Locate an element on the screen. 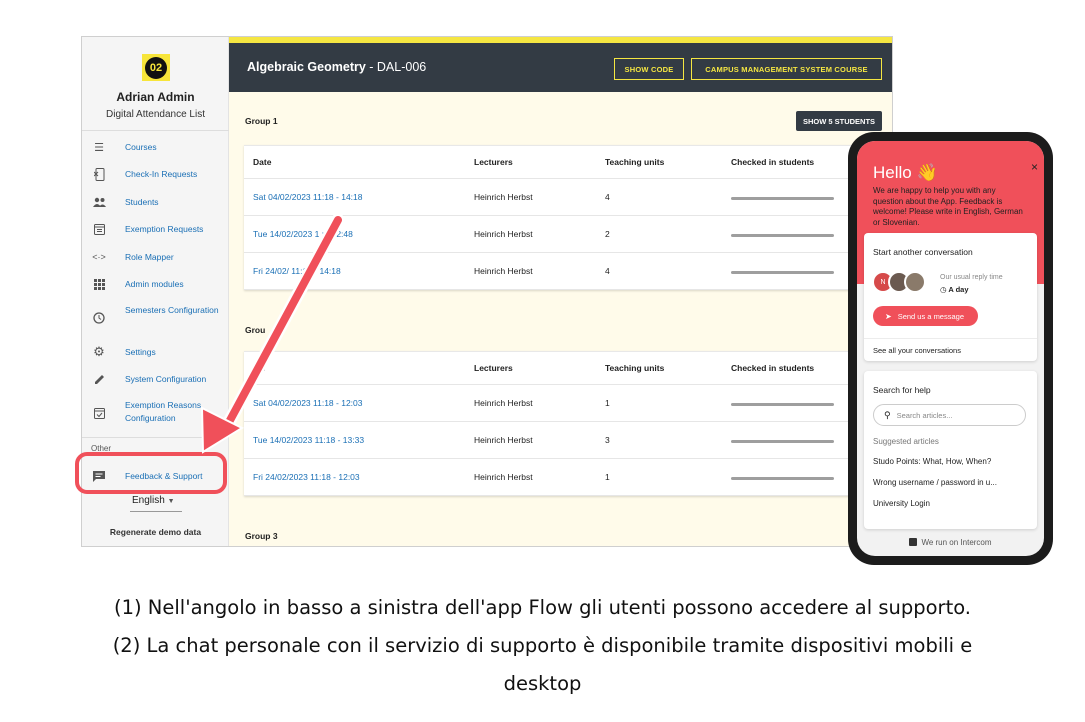 This screenshot has height=722, width=1085. column-header: Date is located at coordinates (262, 162).